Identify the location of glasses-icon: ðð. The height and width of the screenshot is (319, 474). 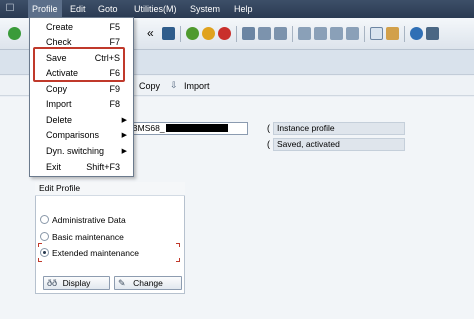
(52, 283).